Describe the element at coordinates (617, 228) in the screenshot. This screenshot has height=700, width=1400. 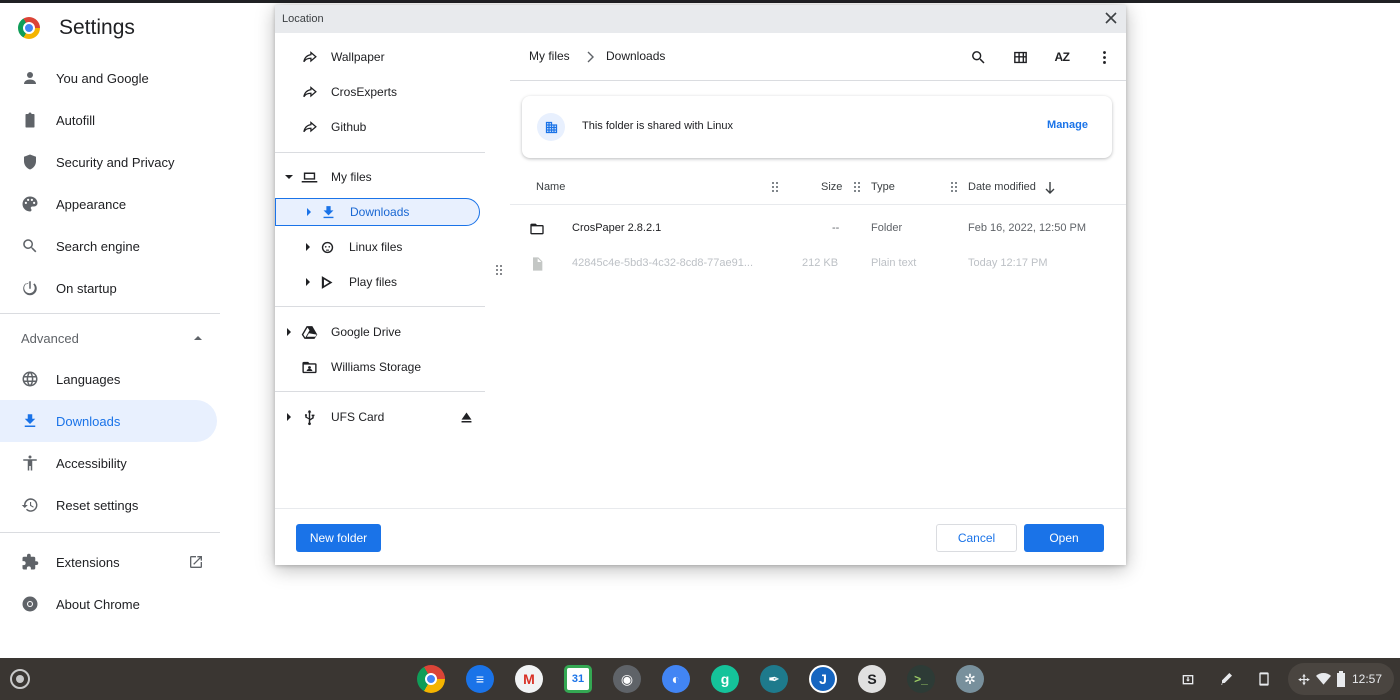
I see `file-name: CrosPaper 2.8.2.1` at that location.